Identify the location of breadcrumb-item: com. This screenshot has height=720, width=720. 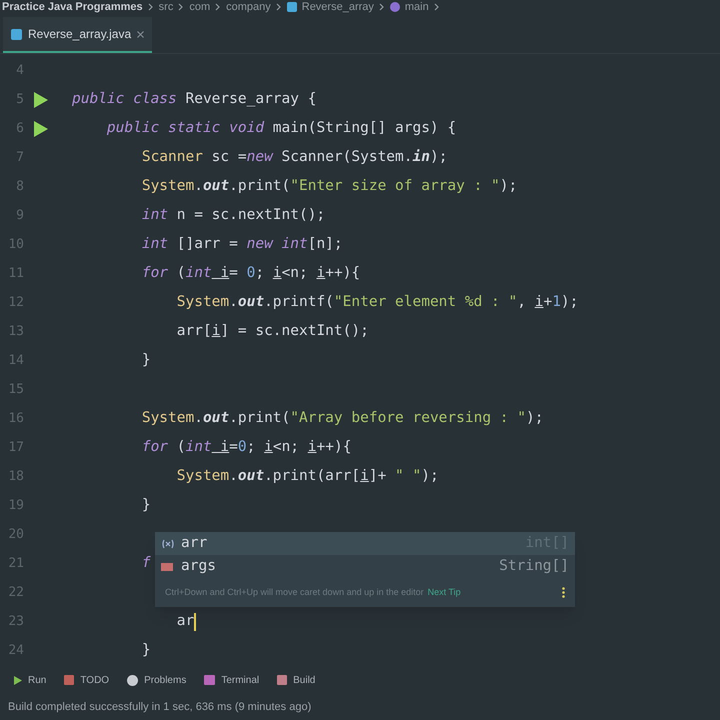
(199, 7).